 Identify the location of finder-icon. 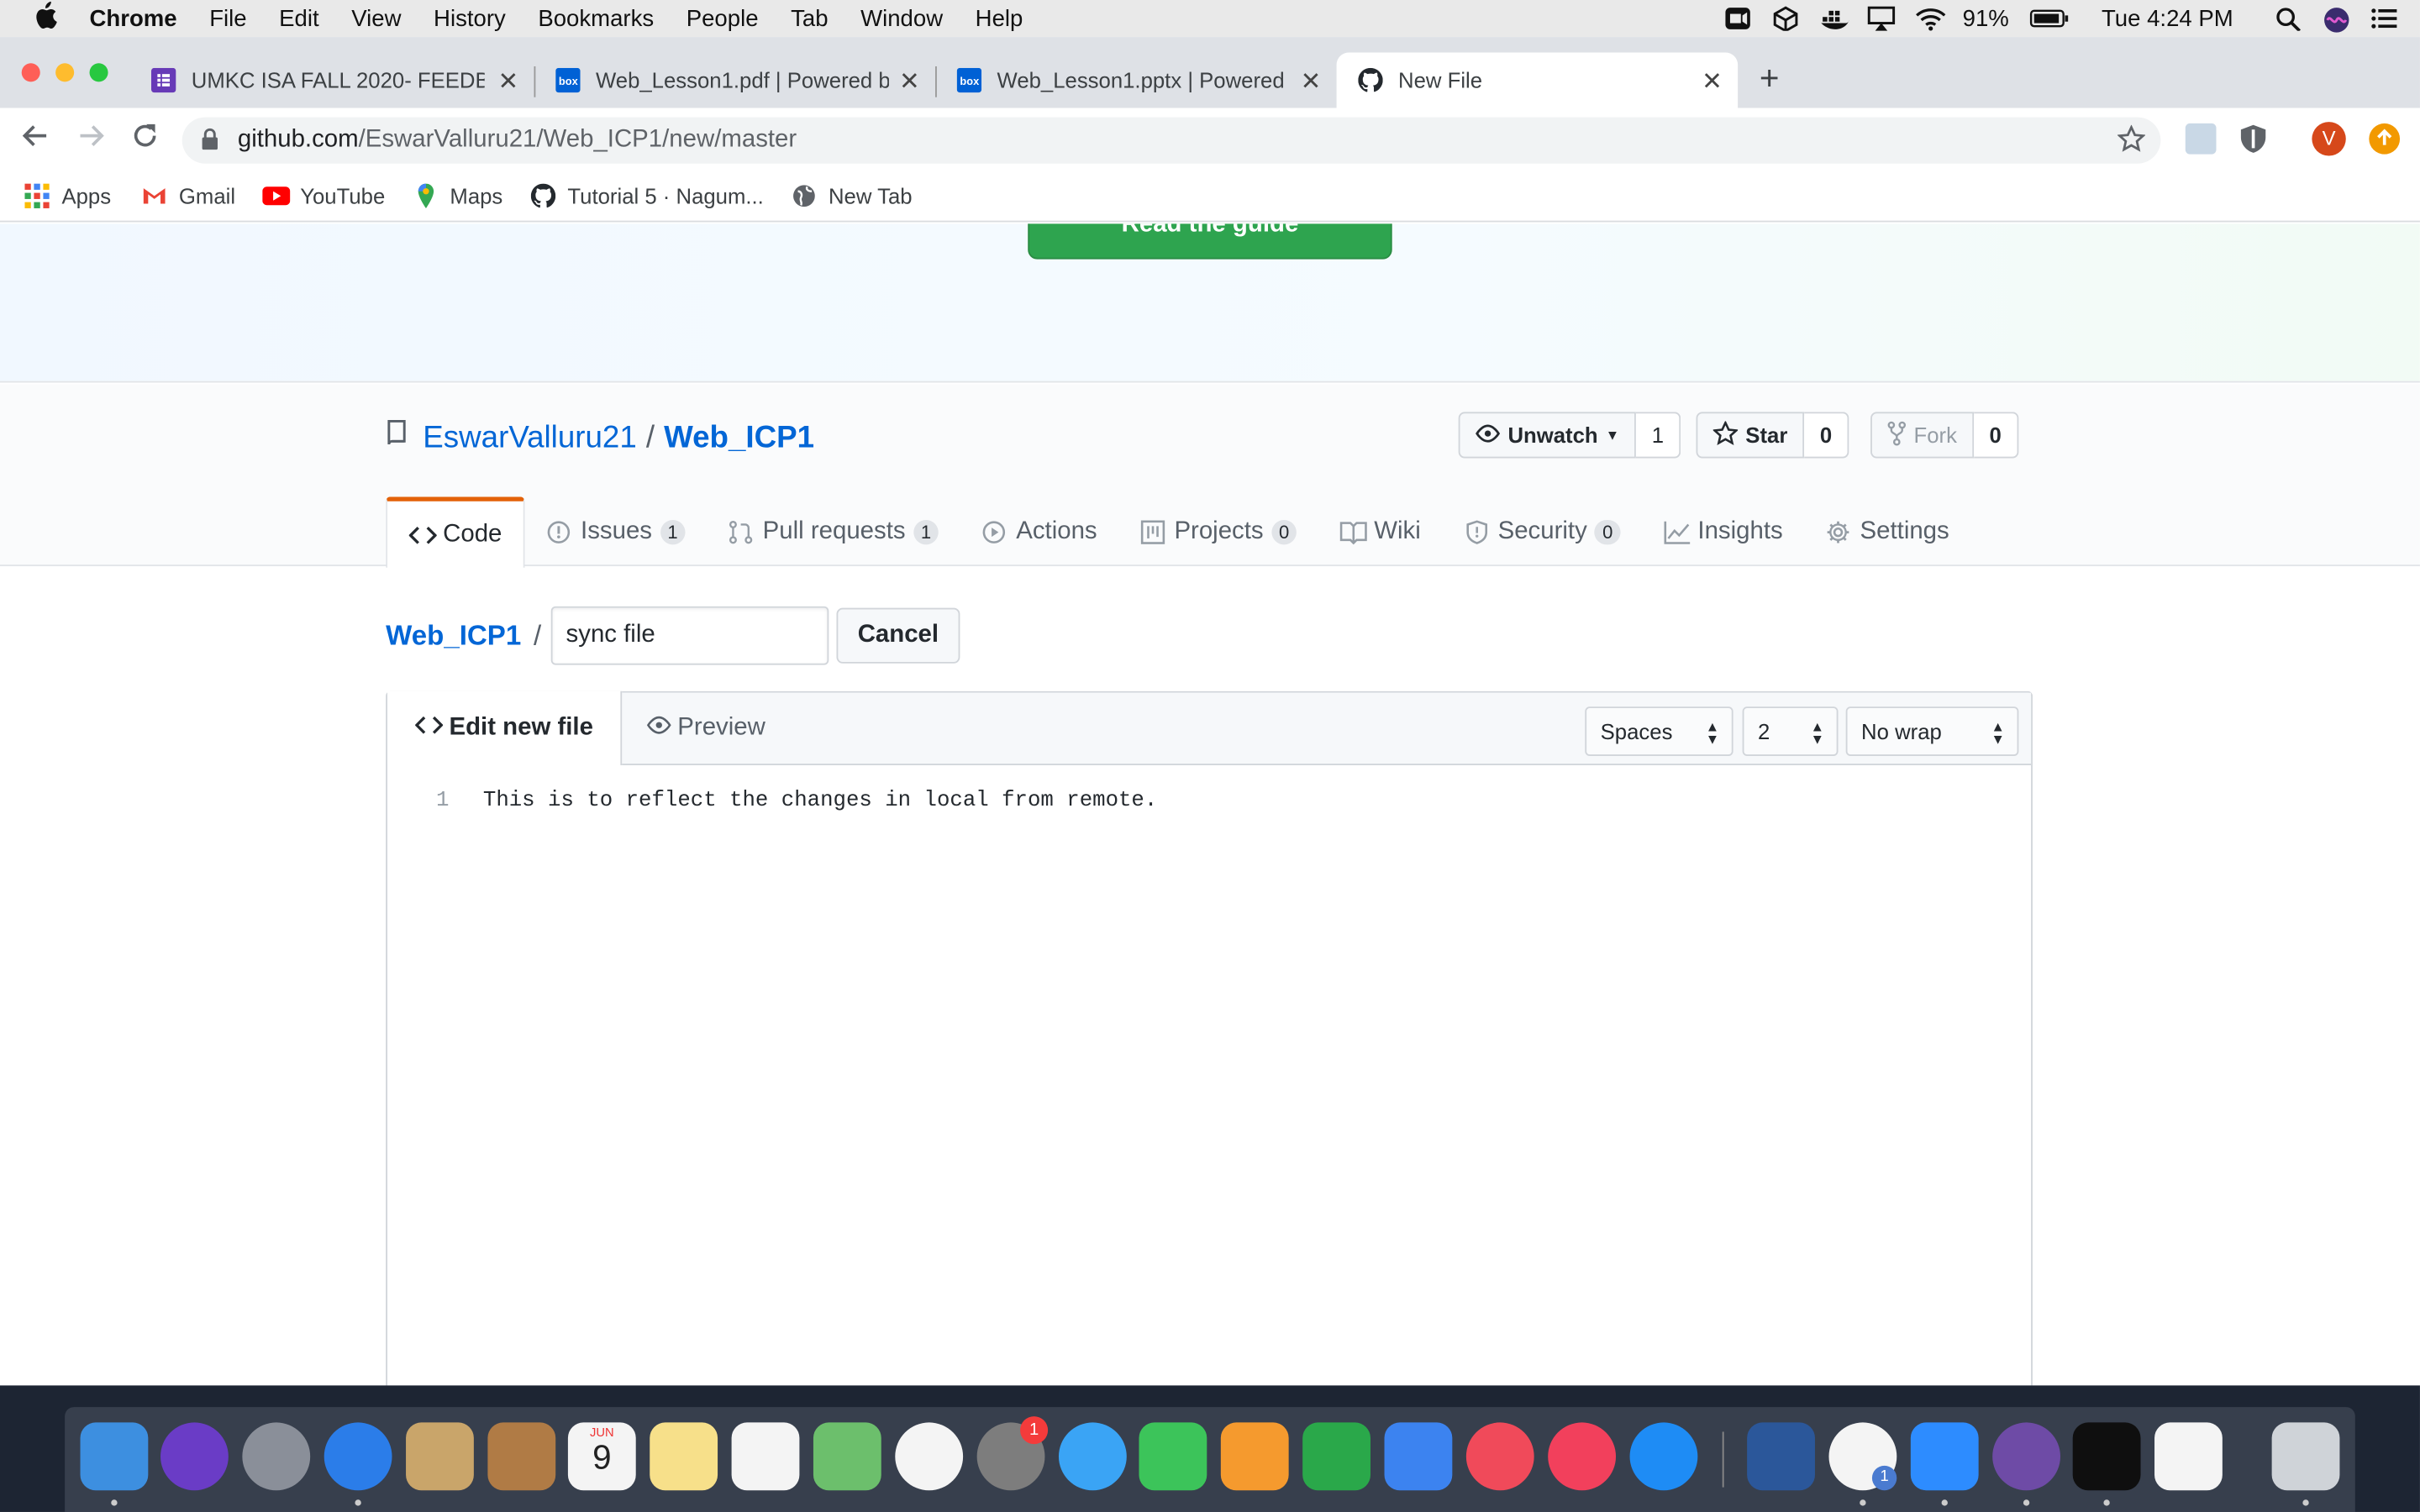
(114, 1456).